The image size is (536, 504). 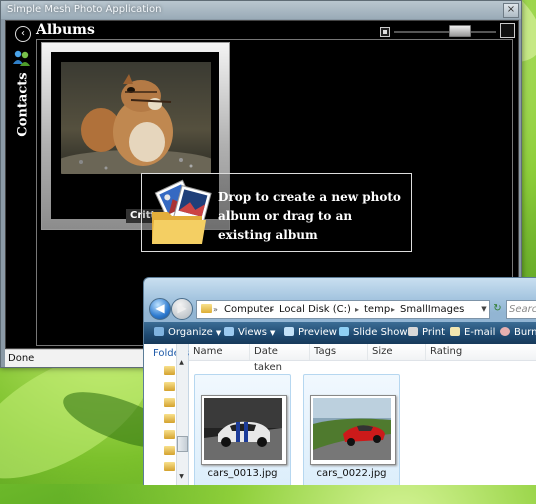 I want to click on column-label: Tags, so click(x=325, y=351).